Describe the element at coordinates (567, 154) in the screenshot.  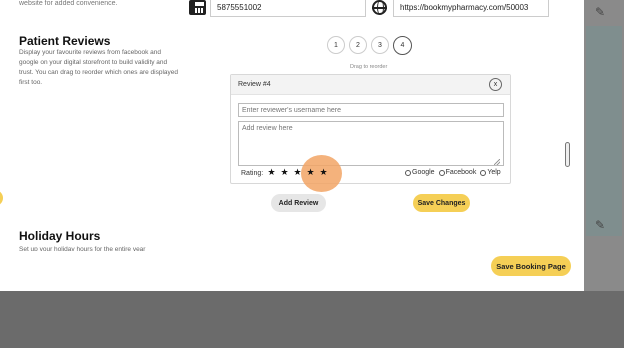
I see `scrollbar` at that location.